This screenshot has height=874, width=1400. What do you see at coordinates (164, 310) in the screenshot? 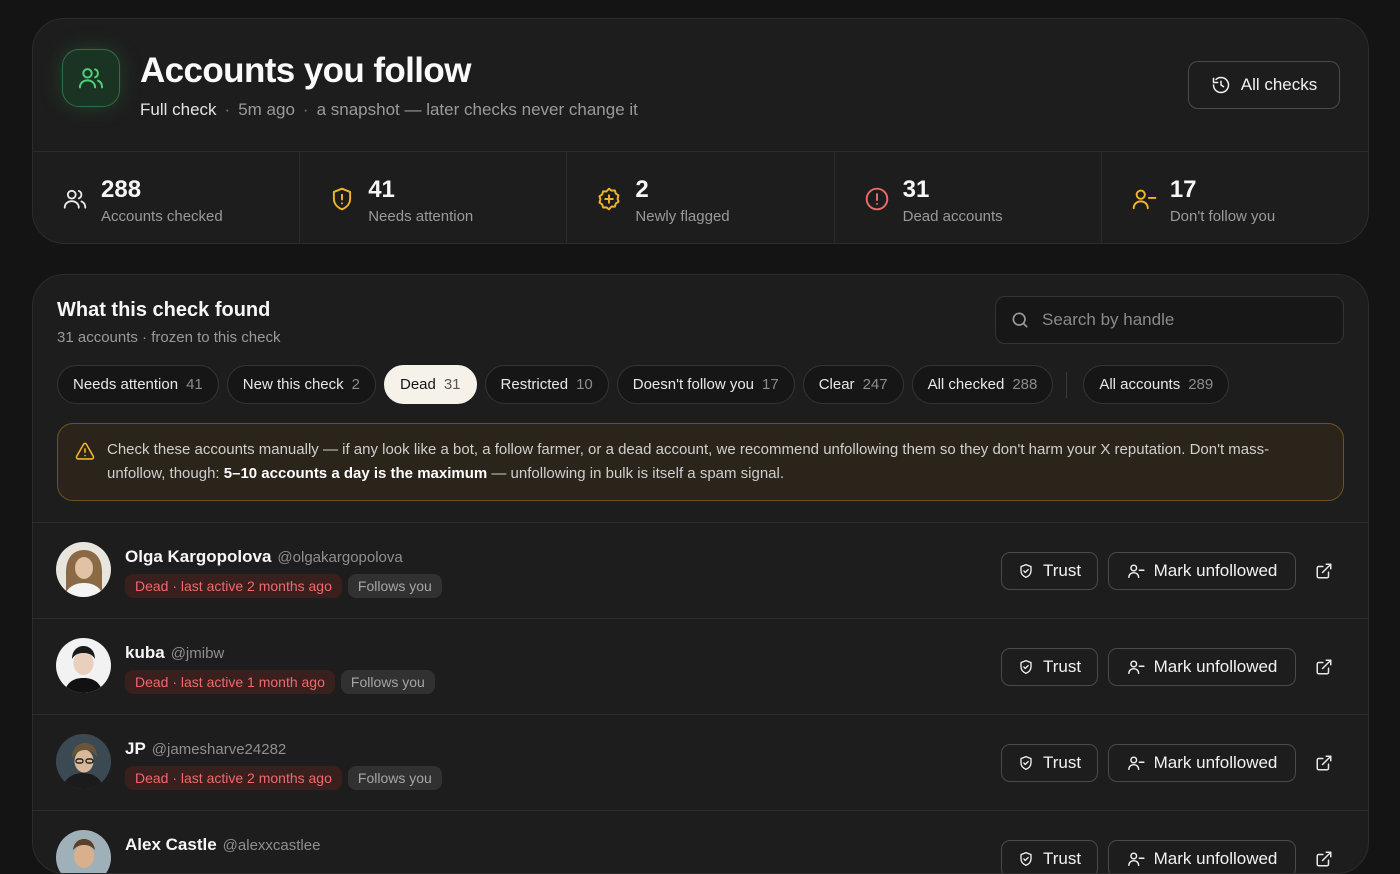
I see `section-title: What this check found` at bounding box center [164, 310].